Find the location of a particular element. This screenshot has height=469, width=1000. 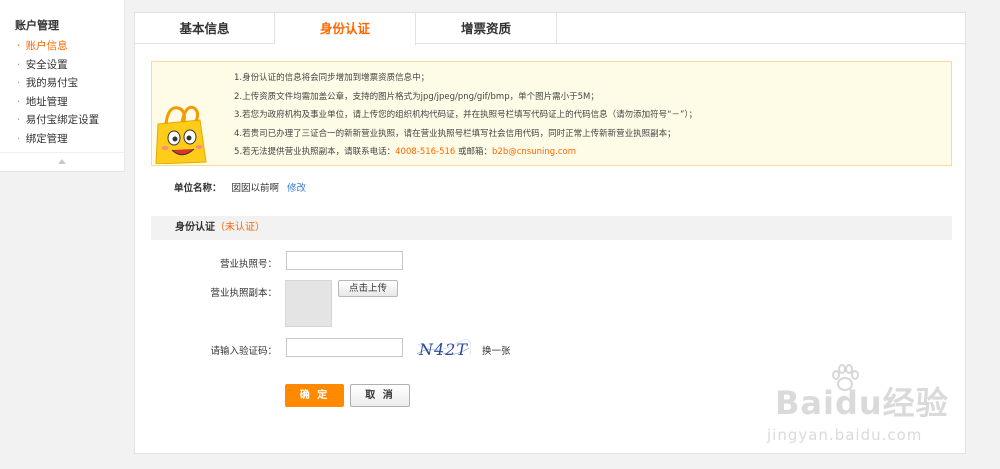

confirm-button: 确 定 is located at coordinates (314, 395).